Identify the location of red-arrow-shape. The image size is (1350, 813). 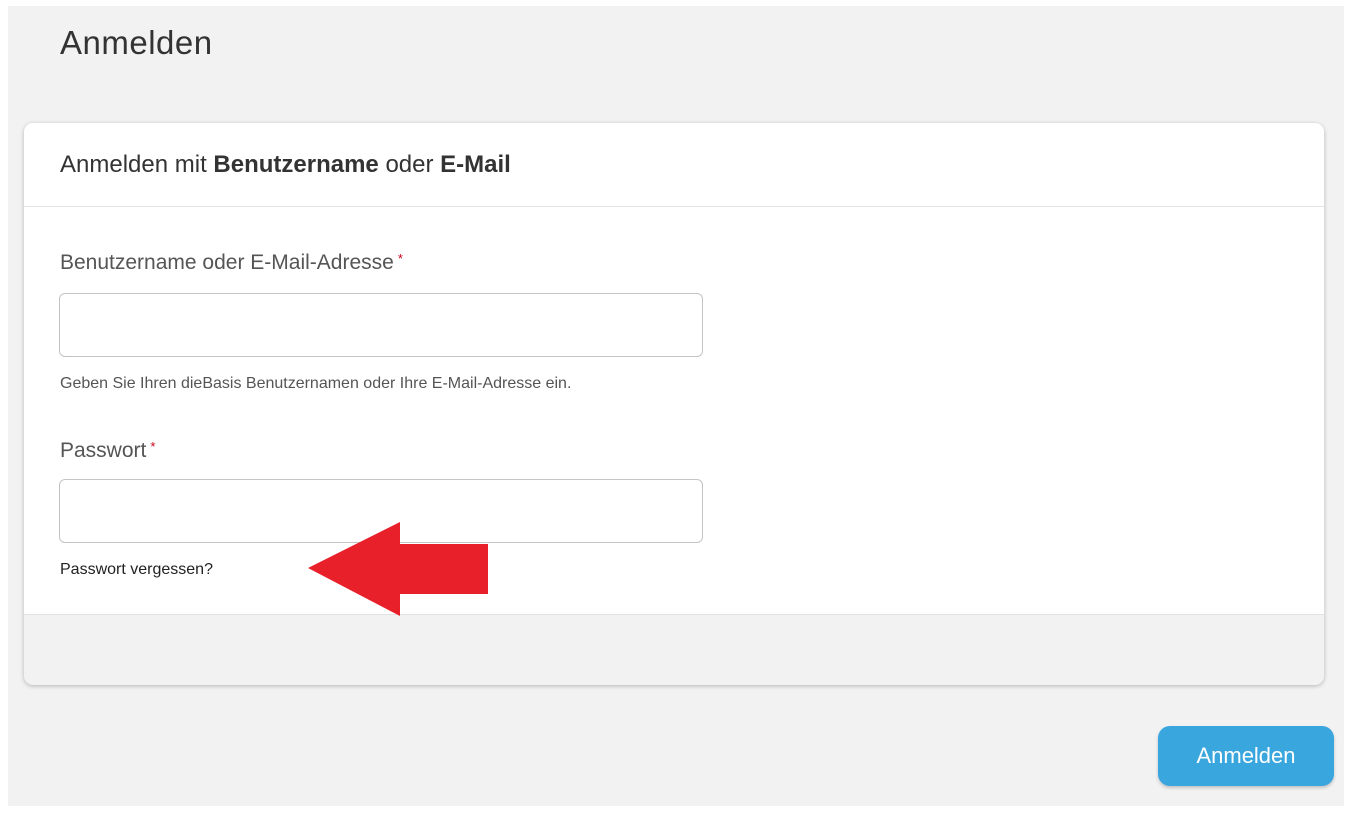
(398, 569).